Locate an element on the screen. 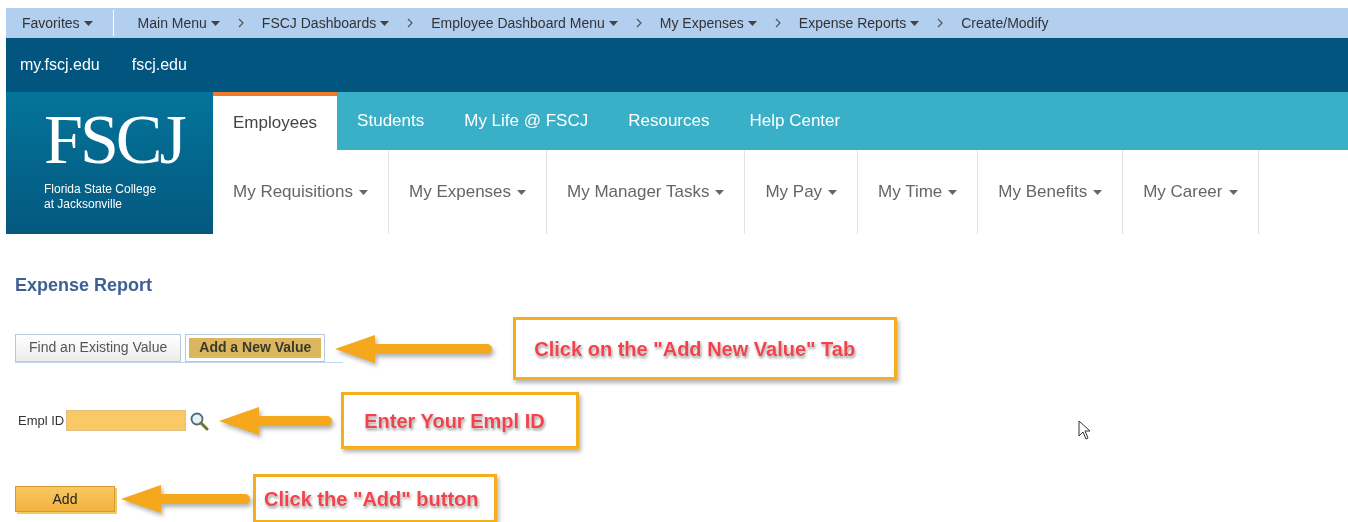  callout-text: Click on the "Add New Value" Tab is located at coordinates (695, 349).